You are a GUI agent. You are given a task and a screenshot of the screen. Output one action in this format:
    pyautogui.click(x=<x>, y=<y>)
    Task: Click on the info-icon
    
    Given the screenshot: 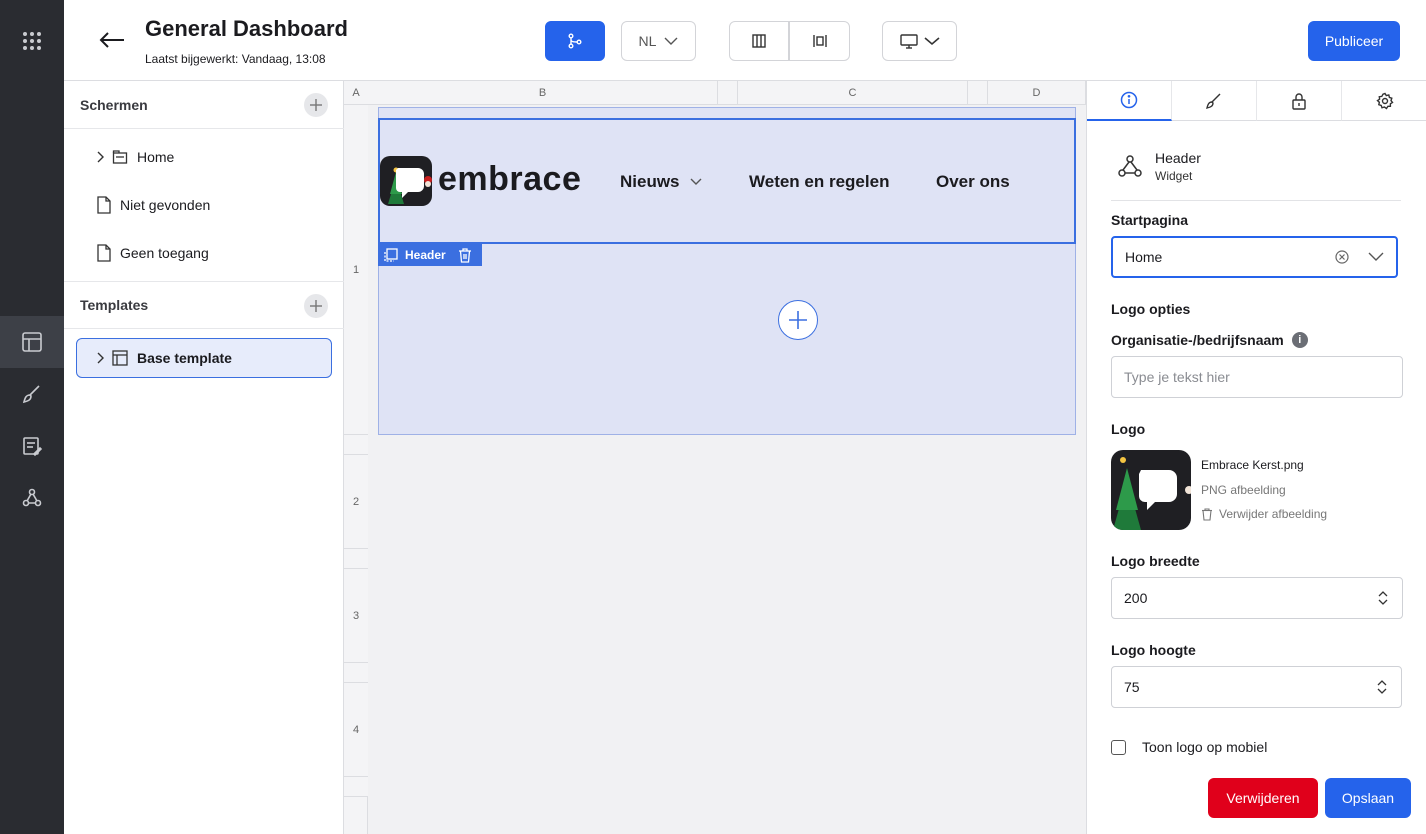 What is the action you would take?
    pyautogui.click(x=1129, y=100)
    